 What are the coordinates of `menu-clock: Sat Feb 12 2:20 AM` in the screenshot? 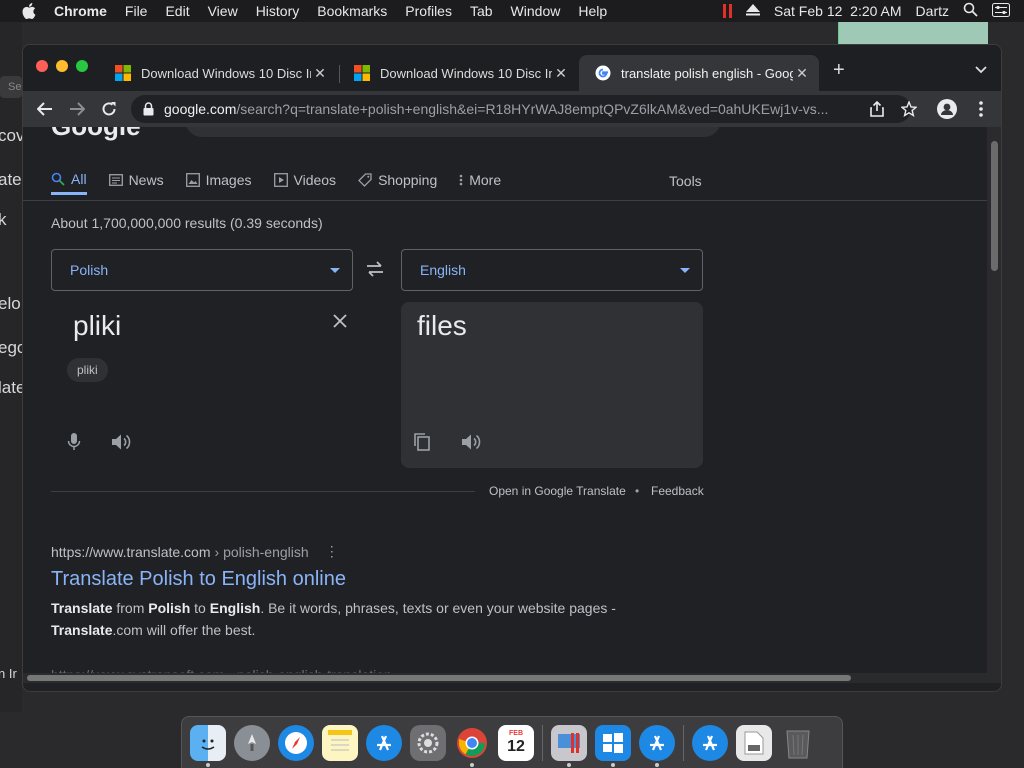 It's located at (838, 11).